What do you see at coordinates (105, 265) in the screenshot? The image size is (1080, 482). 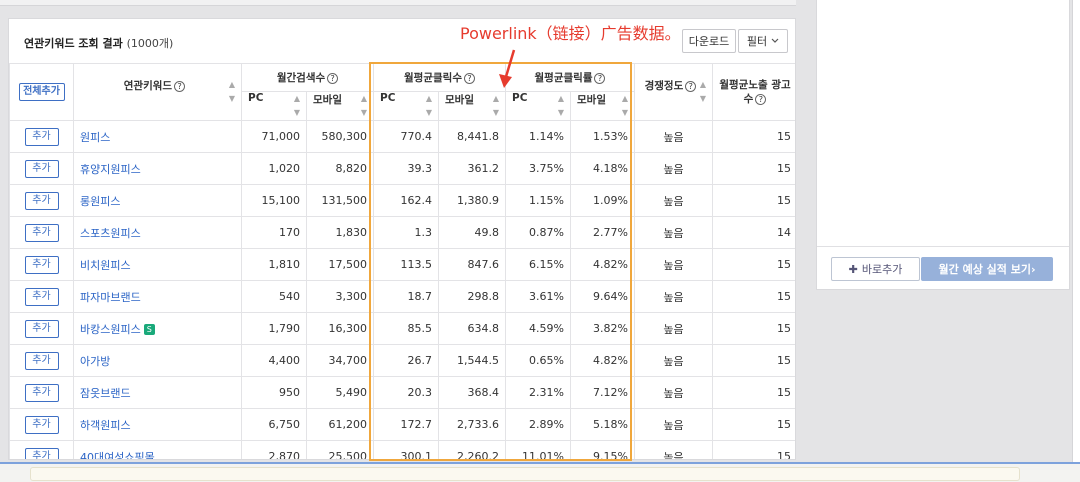 I see `keyword-text: 비치원피스` at bounding box center [105, 265].